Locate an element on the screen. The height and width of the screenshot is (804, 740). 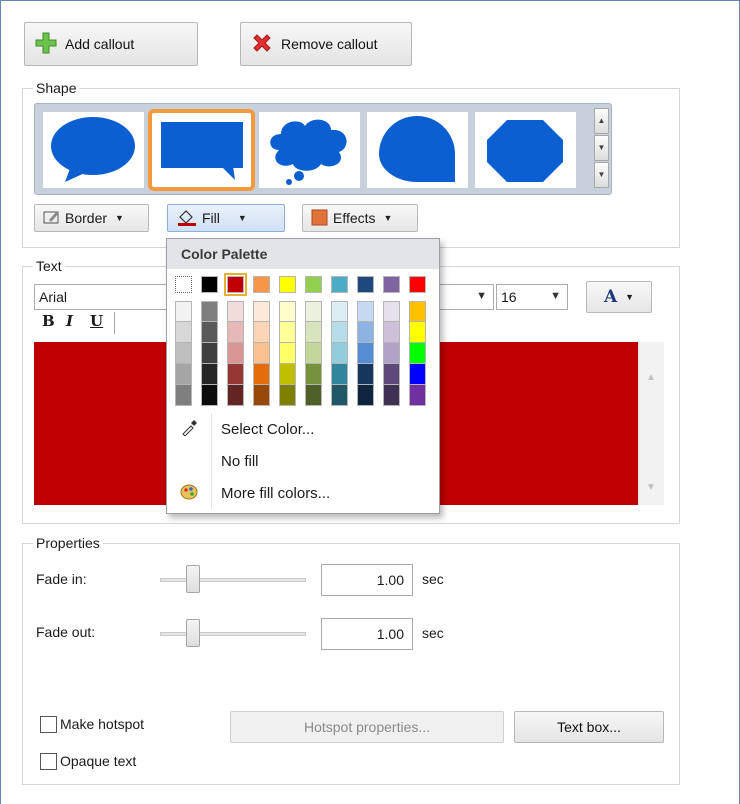
fade-out-slider-track is located at coordinates (233, 634).